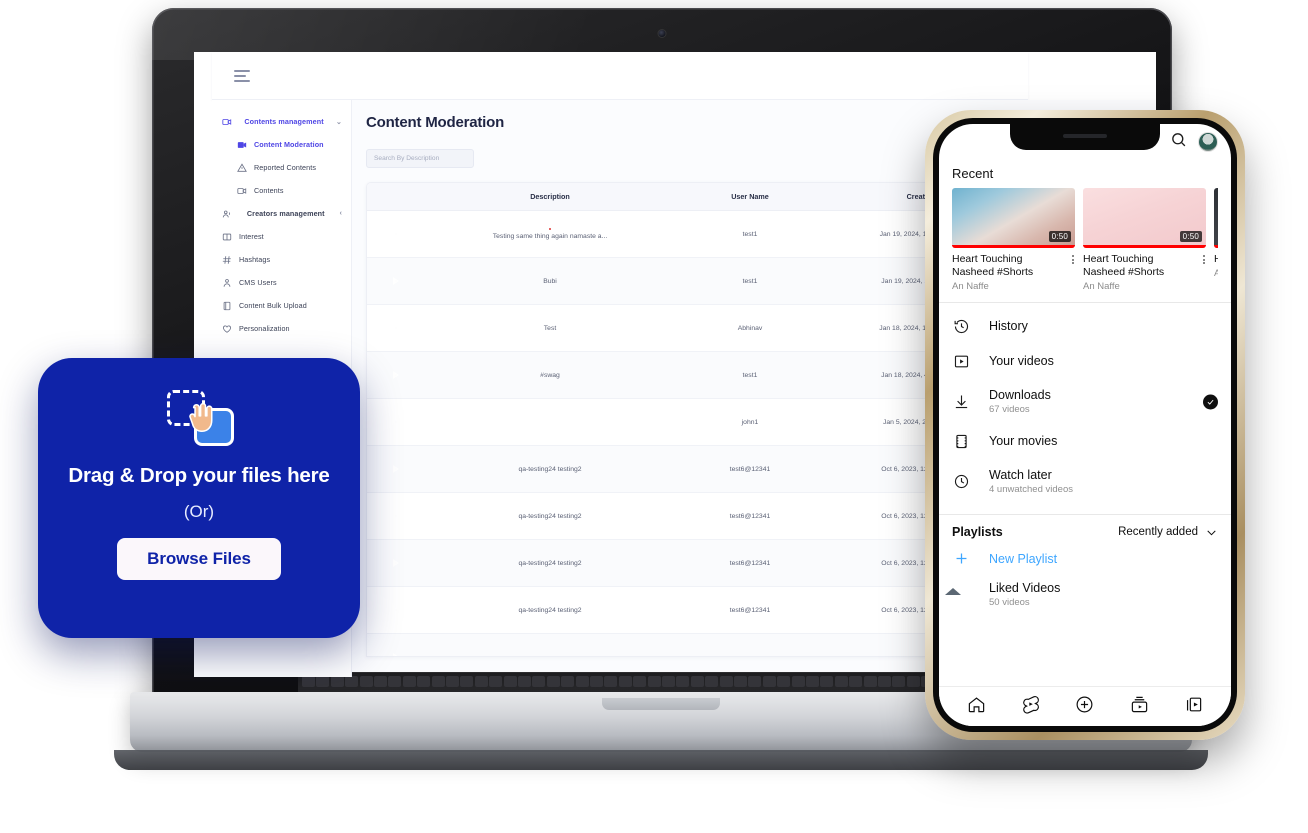 This screenshot has width=1308, height=833. I want to click on plus-circle-icon, so click(1084, 707).